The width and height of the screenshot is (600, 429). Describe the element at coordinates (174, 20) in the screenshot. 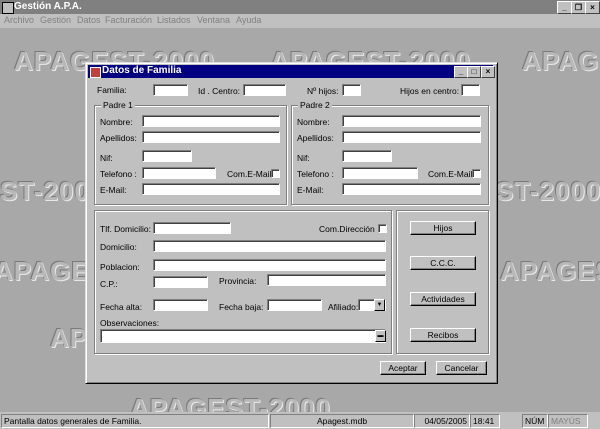

I see `menu-listados: Listados` at that location.